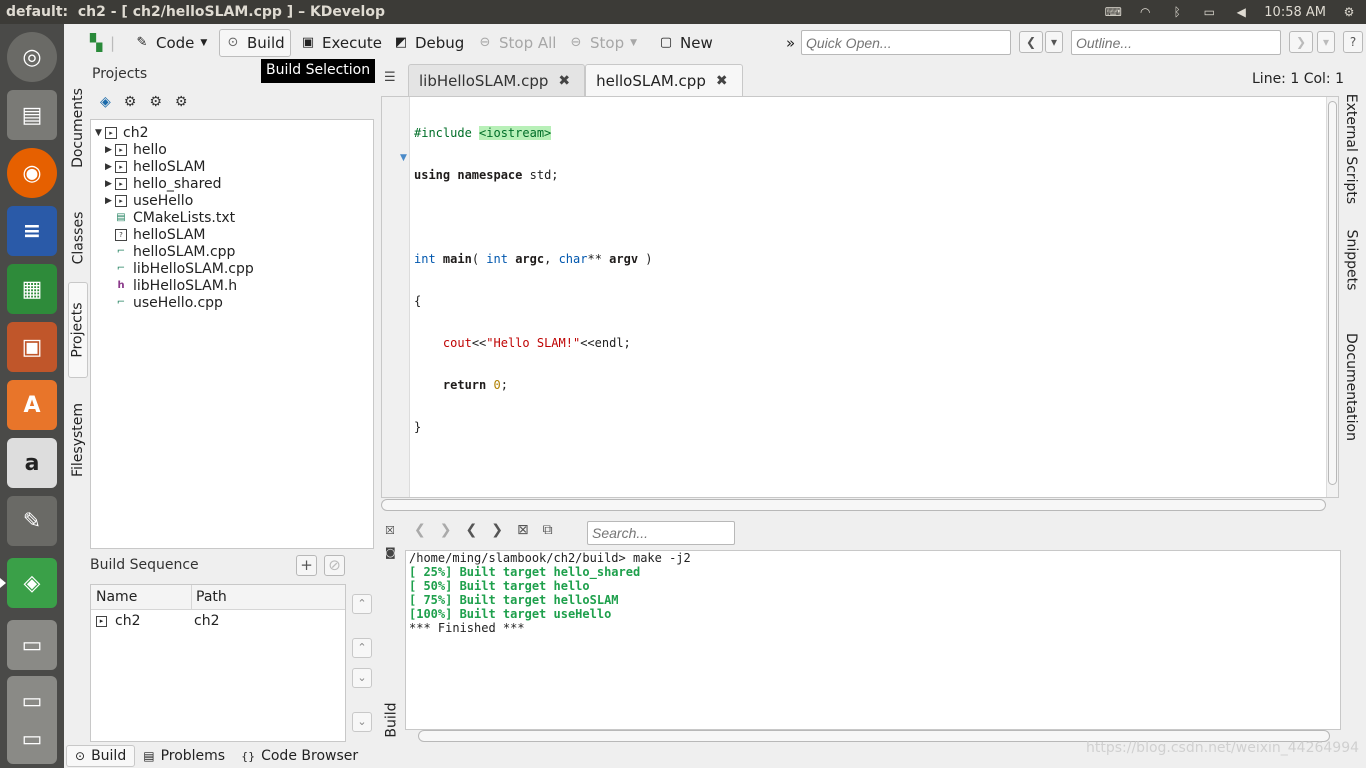 This screenshot has width=1366, height=768. I want to click on quick-open-input, so click(906, 42).